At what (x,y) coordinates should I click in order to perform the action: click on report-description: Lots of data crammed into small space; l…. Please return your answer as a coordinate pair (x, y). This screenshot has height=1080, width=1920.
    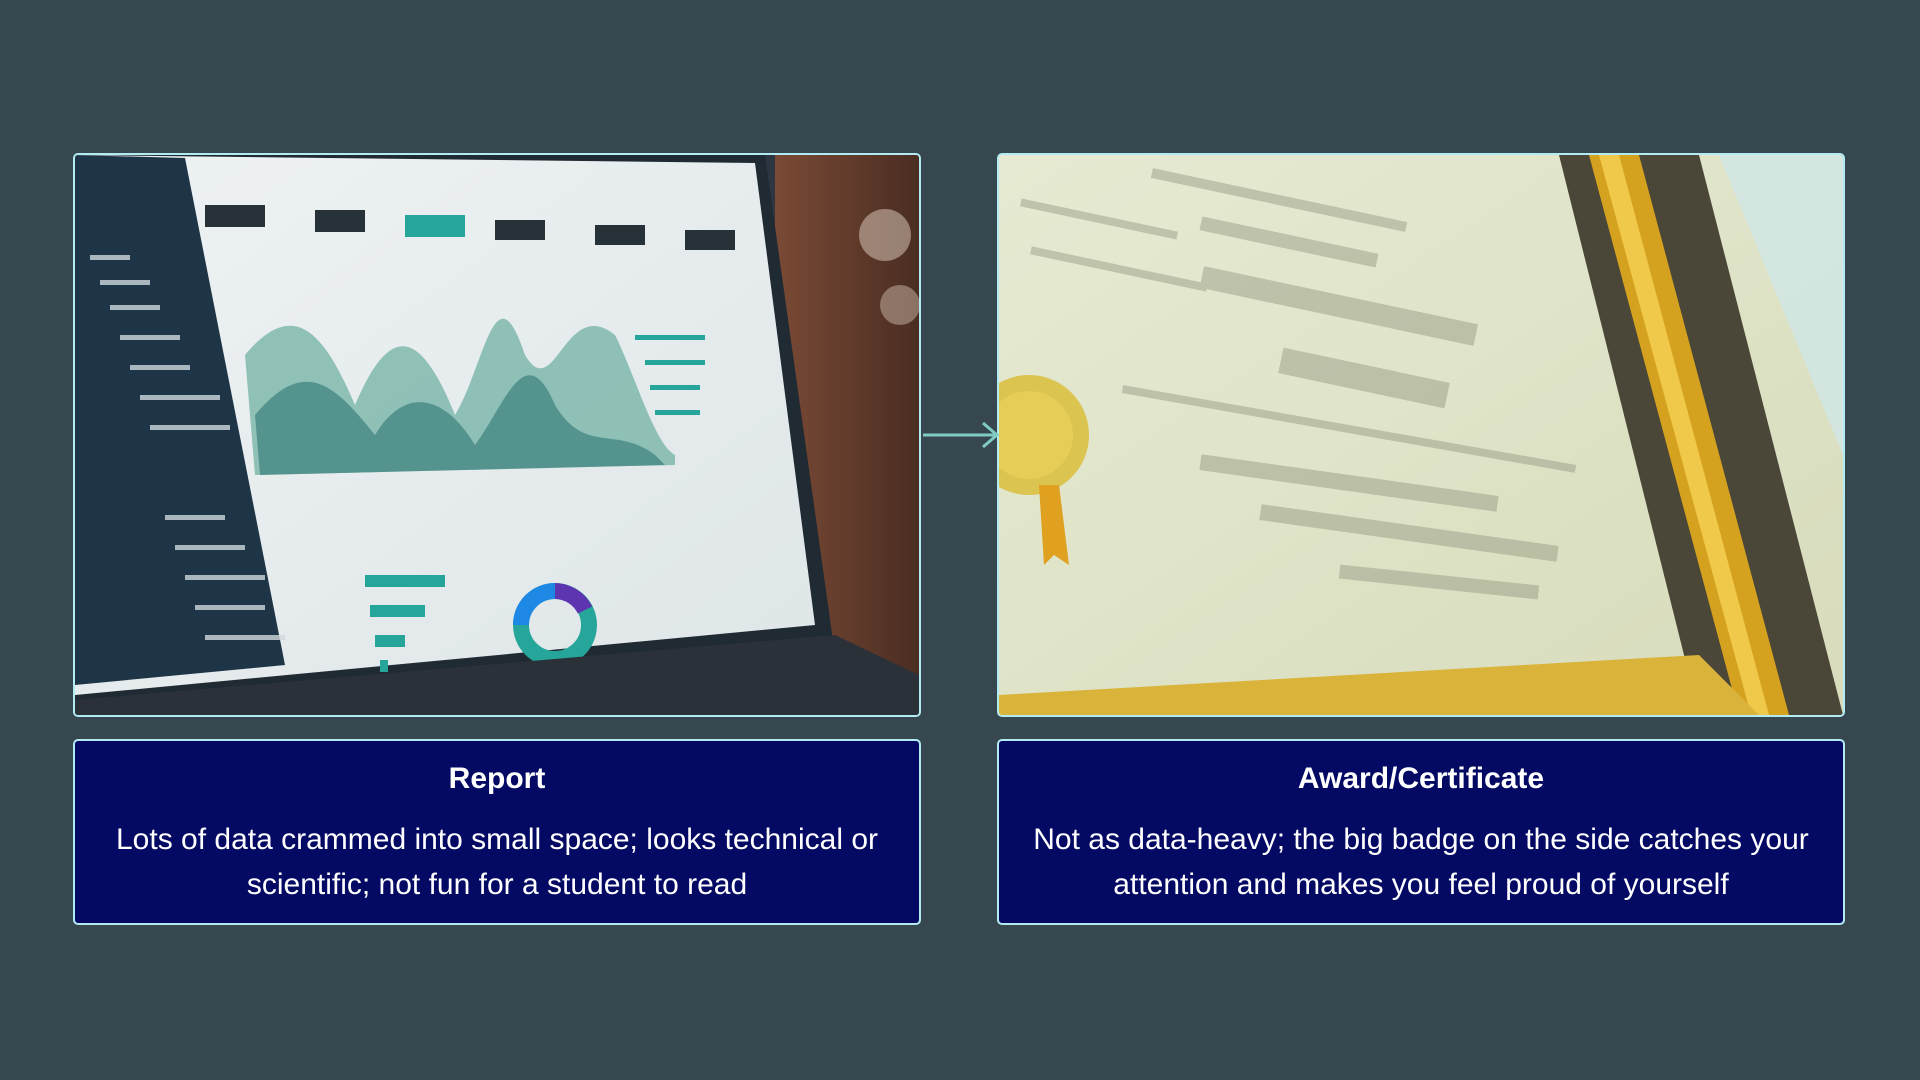
    Looking at the image, I should click on (497, 862).